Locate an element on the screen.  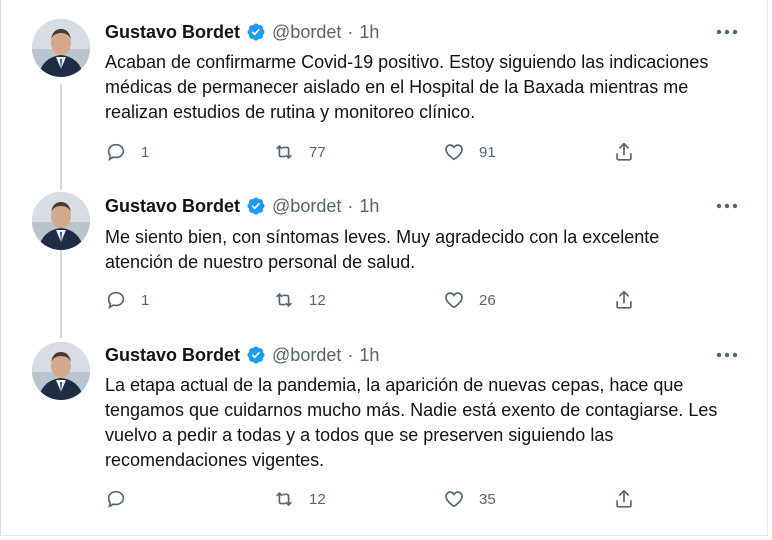
tweet-actions: 1 12 26 is located at coordinates (375, 300).